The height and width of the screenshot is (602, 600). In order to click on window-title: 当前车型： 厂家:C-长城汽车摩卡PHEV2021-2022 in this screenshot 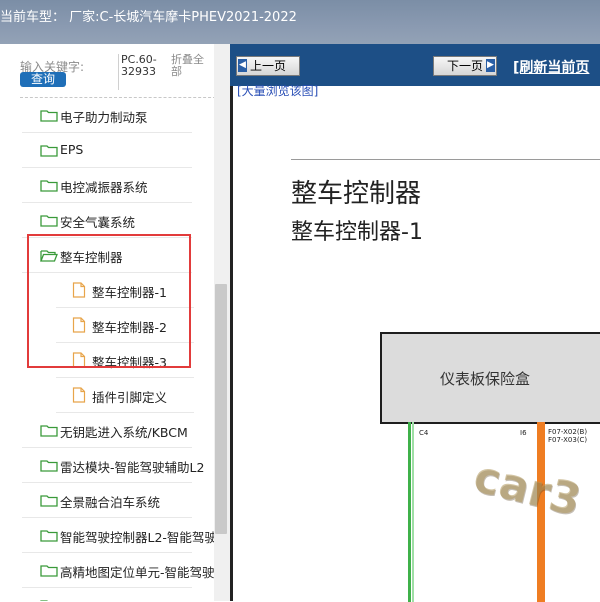, I will do `click(148, 17)`.